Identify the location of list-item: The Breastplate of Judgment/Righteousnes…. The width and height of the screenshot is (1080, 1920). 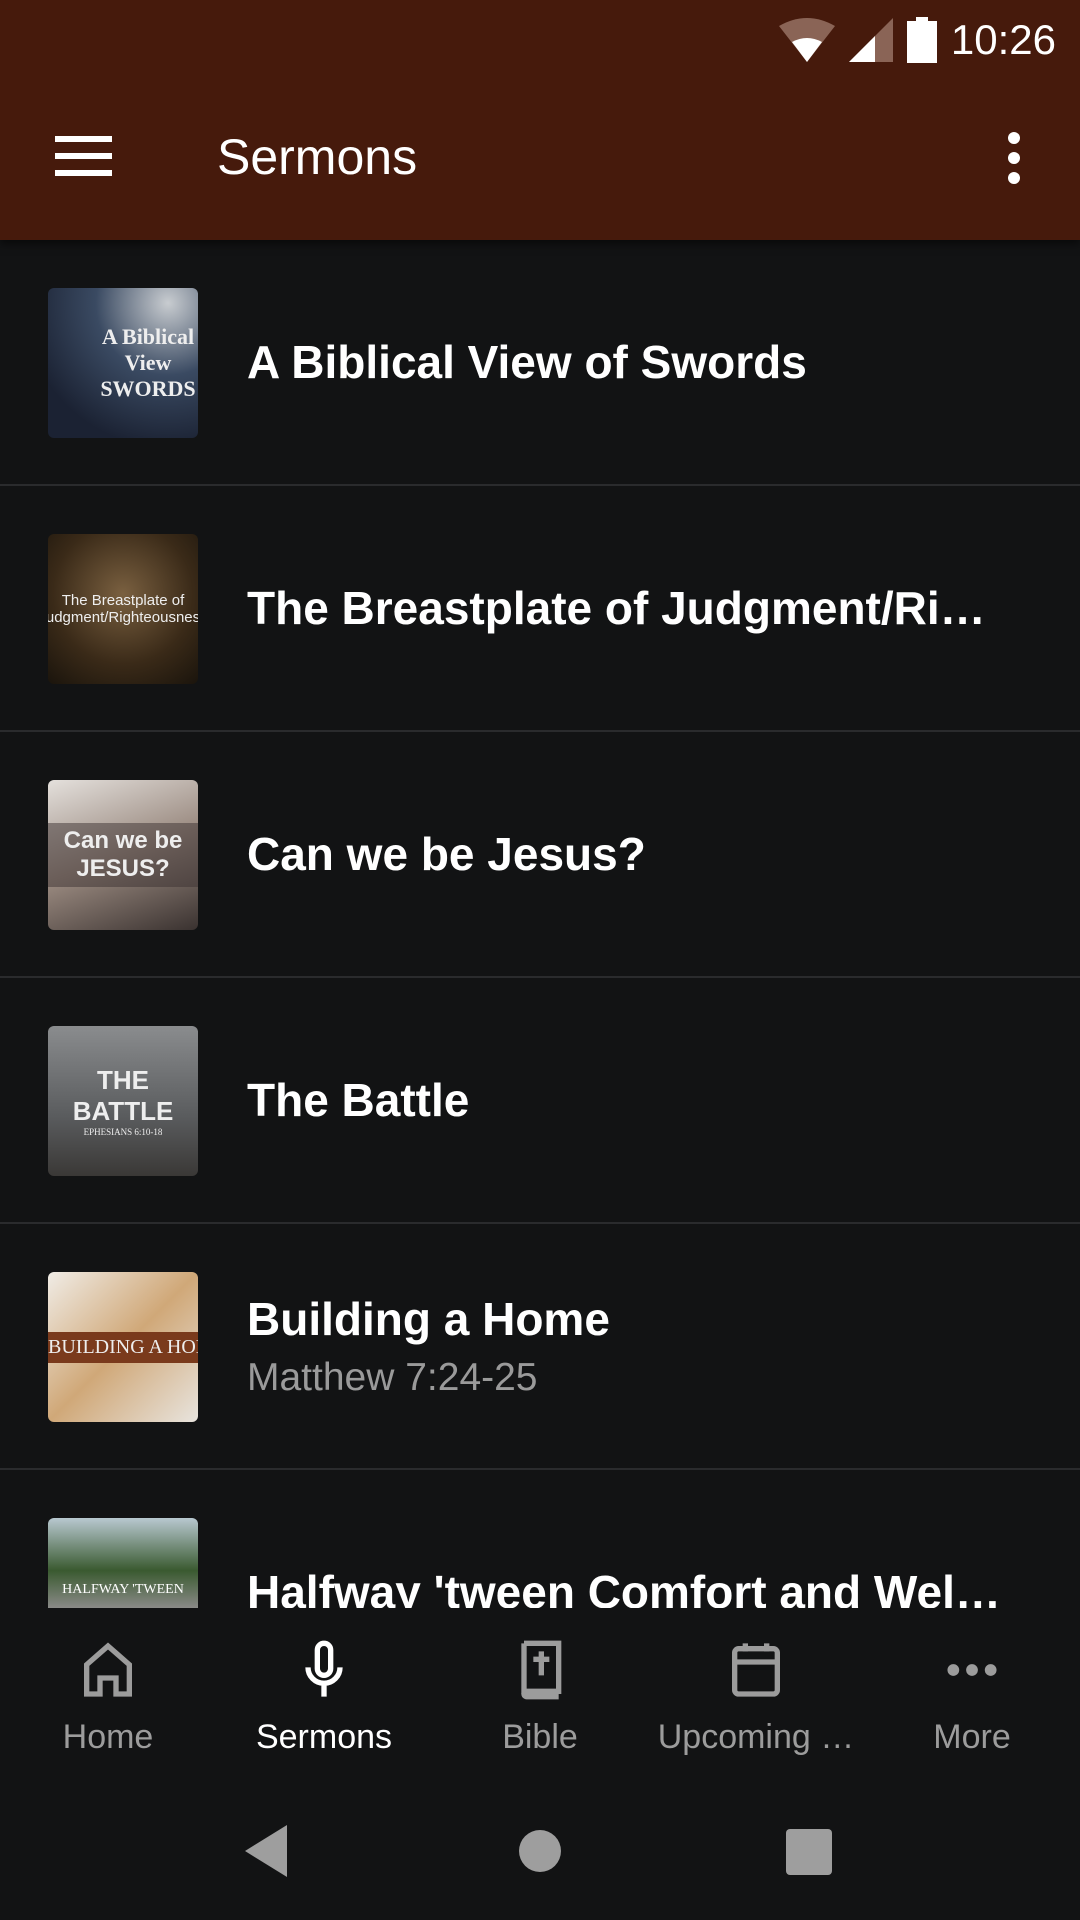
(540, 609).